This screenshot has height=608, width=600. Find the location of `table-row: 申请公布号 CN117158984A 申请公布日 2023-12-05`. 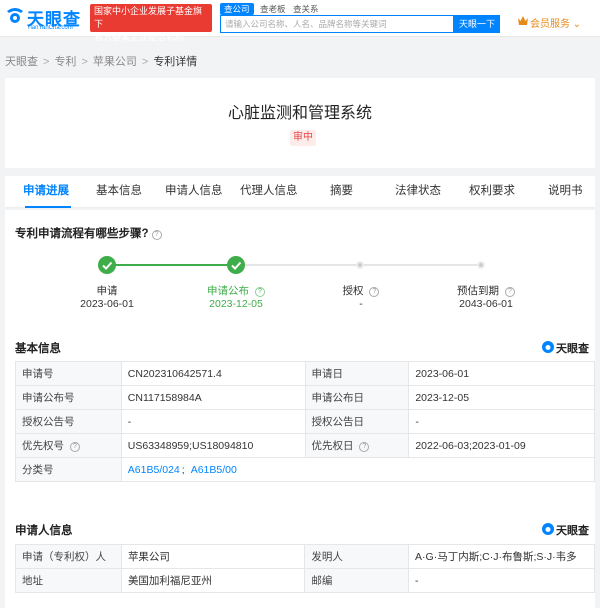

table-row: 申请公布号 CN117158984A 申请公布日 2023-12-05 is located at coordinates (305, 397).